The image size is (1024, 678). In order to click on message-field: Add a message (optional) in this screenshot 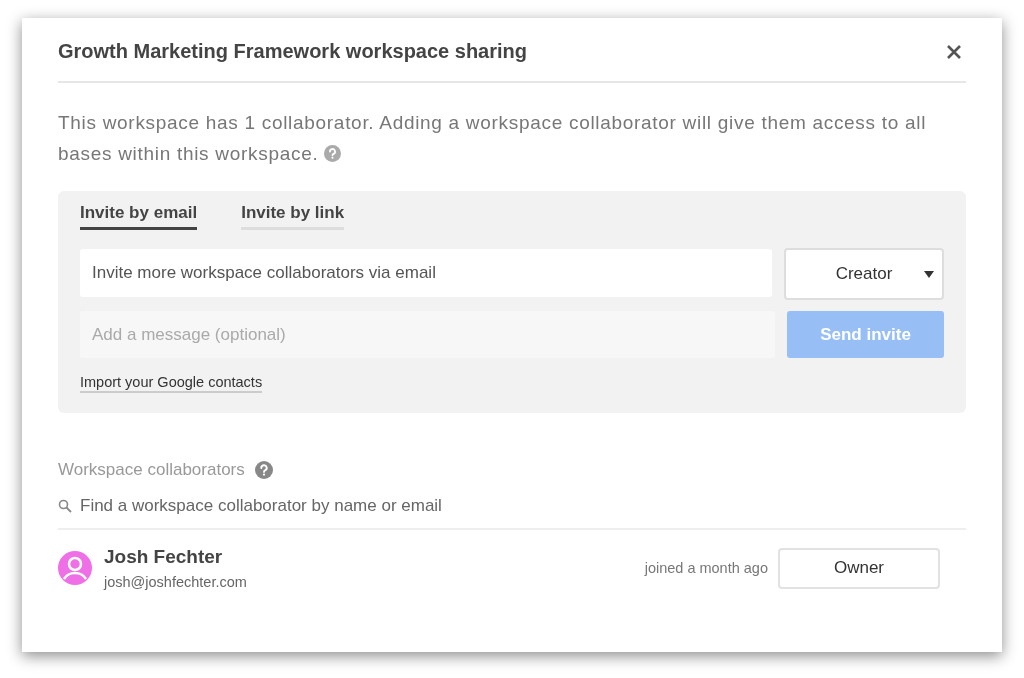, I will do `click(427, 334)`.